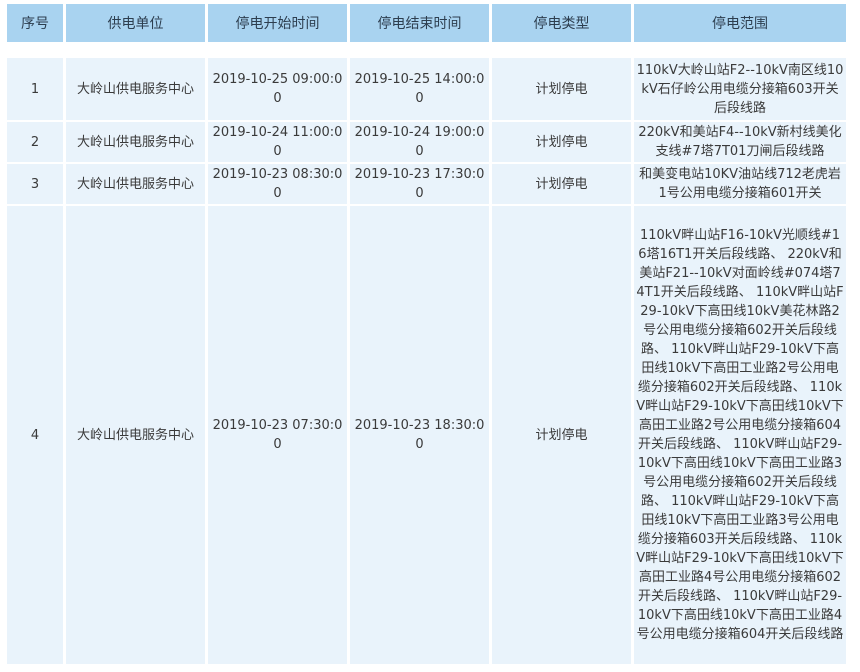 The image size is (860, 672). What do you see at coordinates (35, 143) in the screenshot?
I see `cell-seq: 2` at bounding box center [35, 143].